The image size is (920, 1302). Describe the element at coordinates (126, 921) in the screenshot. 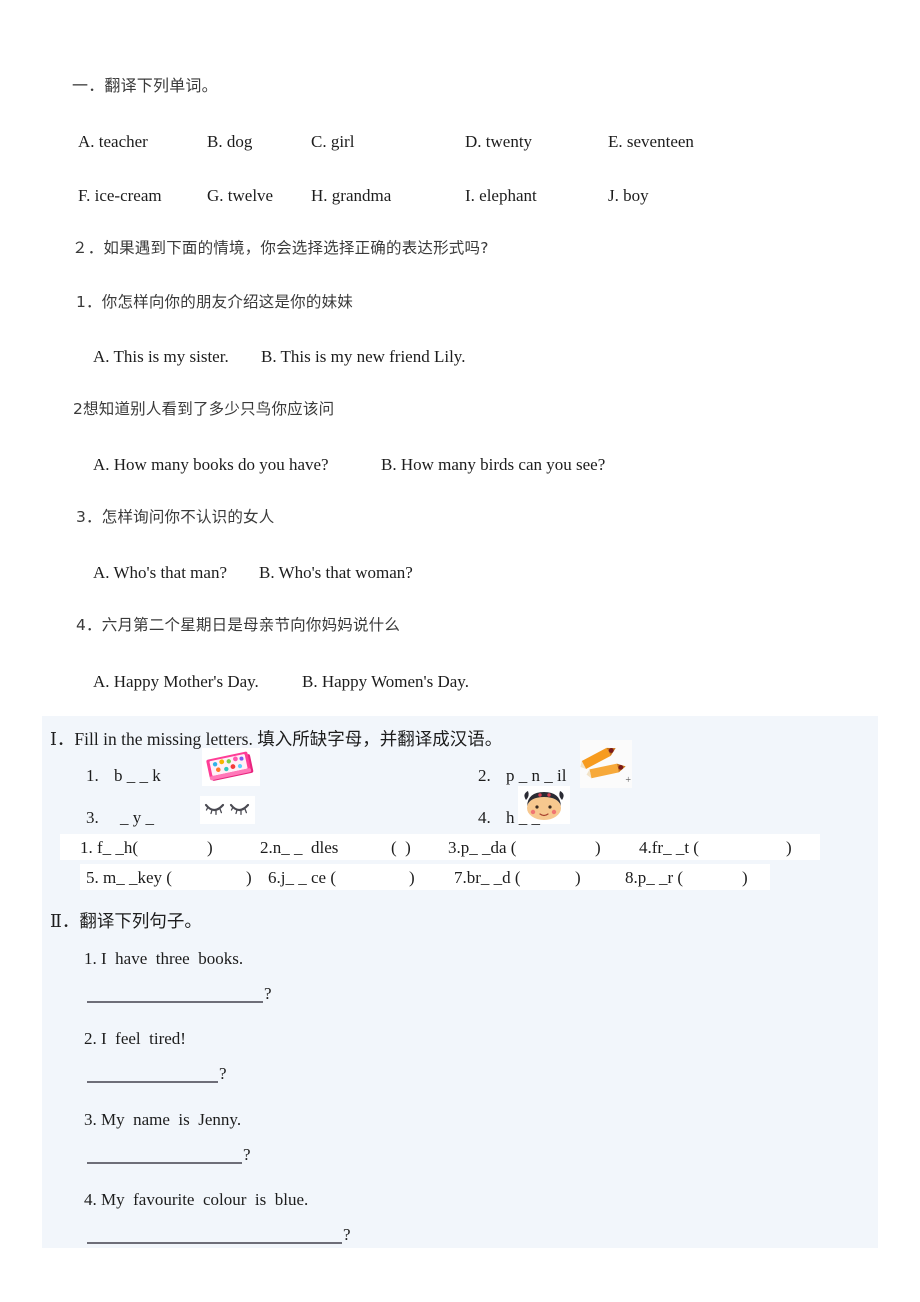

I see `section4-heading: Ⅱ．翻译下列句子。` at that location.